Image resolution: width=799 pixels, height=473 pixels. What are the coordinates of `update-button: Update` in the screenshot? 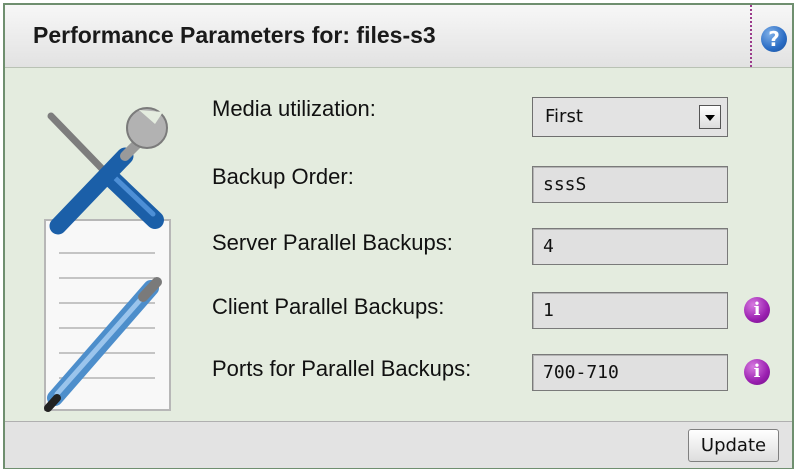 It's located at (733, 445).